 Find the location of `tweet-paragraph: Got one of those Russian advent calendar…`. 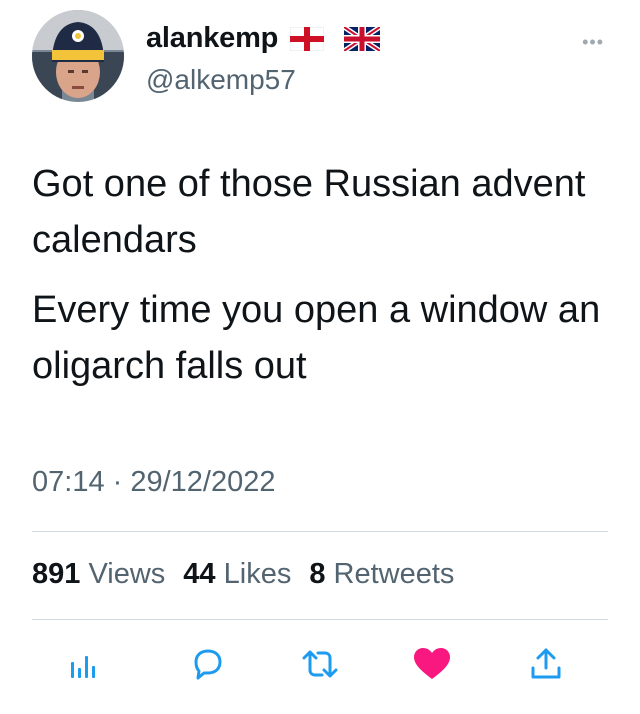

tweet-paragraph: Got one of those Russian advent calendar… is located at coordinates (309, 212).